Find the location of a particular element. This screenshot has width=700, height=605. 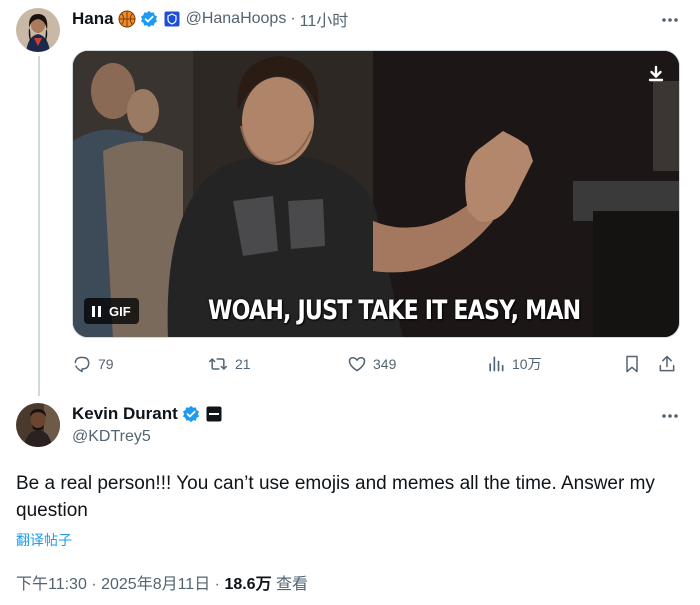

retweet-count: 21 is located at coordinates (243, 364).